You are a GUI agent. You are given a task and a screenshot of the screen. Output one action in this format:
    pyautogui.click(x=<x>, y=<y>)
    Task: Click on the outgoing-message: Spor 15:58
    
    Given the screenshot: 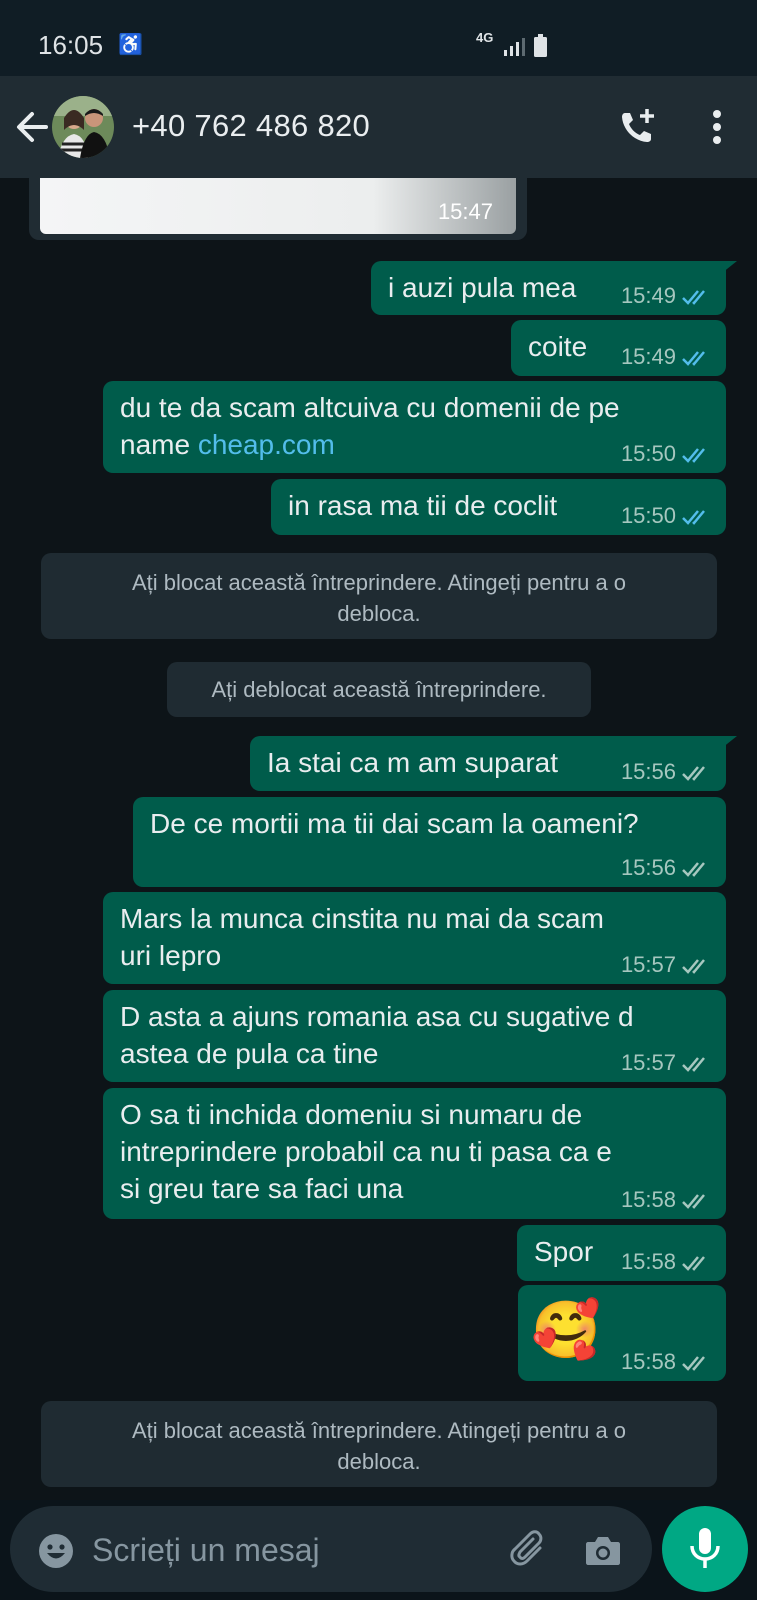 What is the action you would take?
    pyautogui.click(x=621, y=1253)
    